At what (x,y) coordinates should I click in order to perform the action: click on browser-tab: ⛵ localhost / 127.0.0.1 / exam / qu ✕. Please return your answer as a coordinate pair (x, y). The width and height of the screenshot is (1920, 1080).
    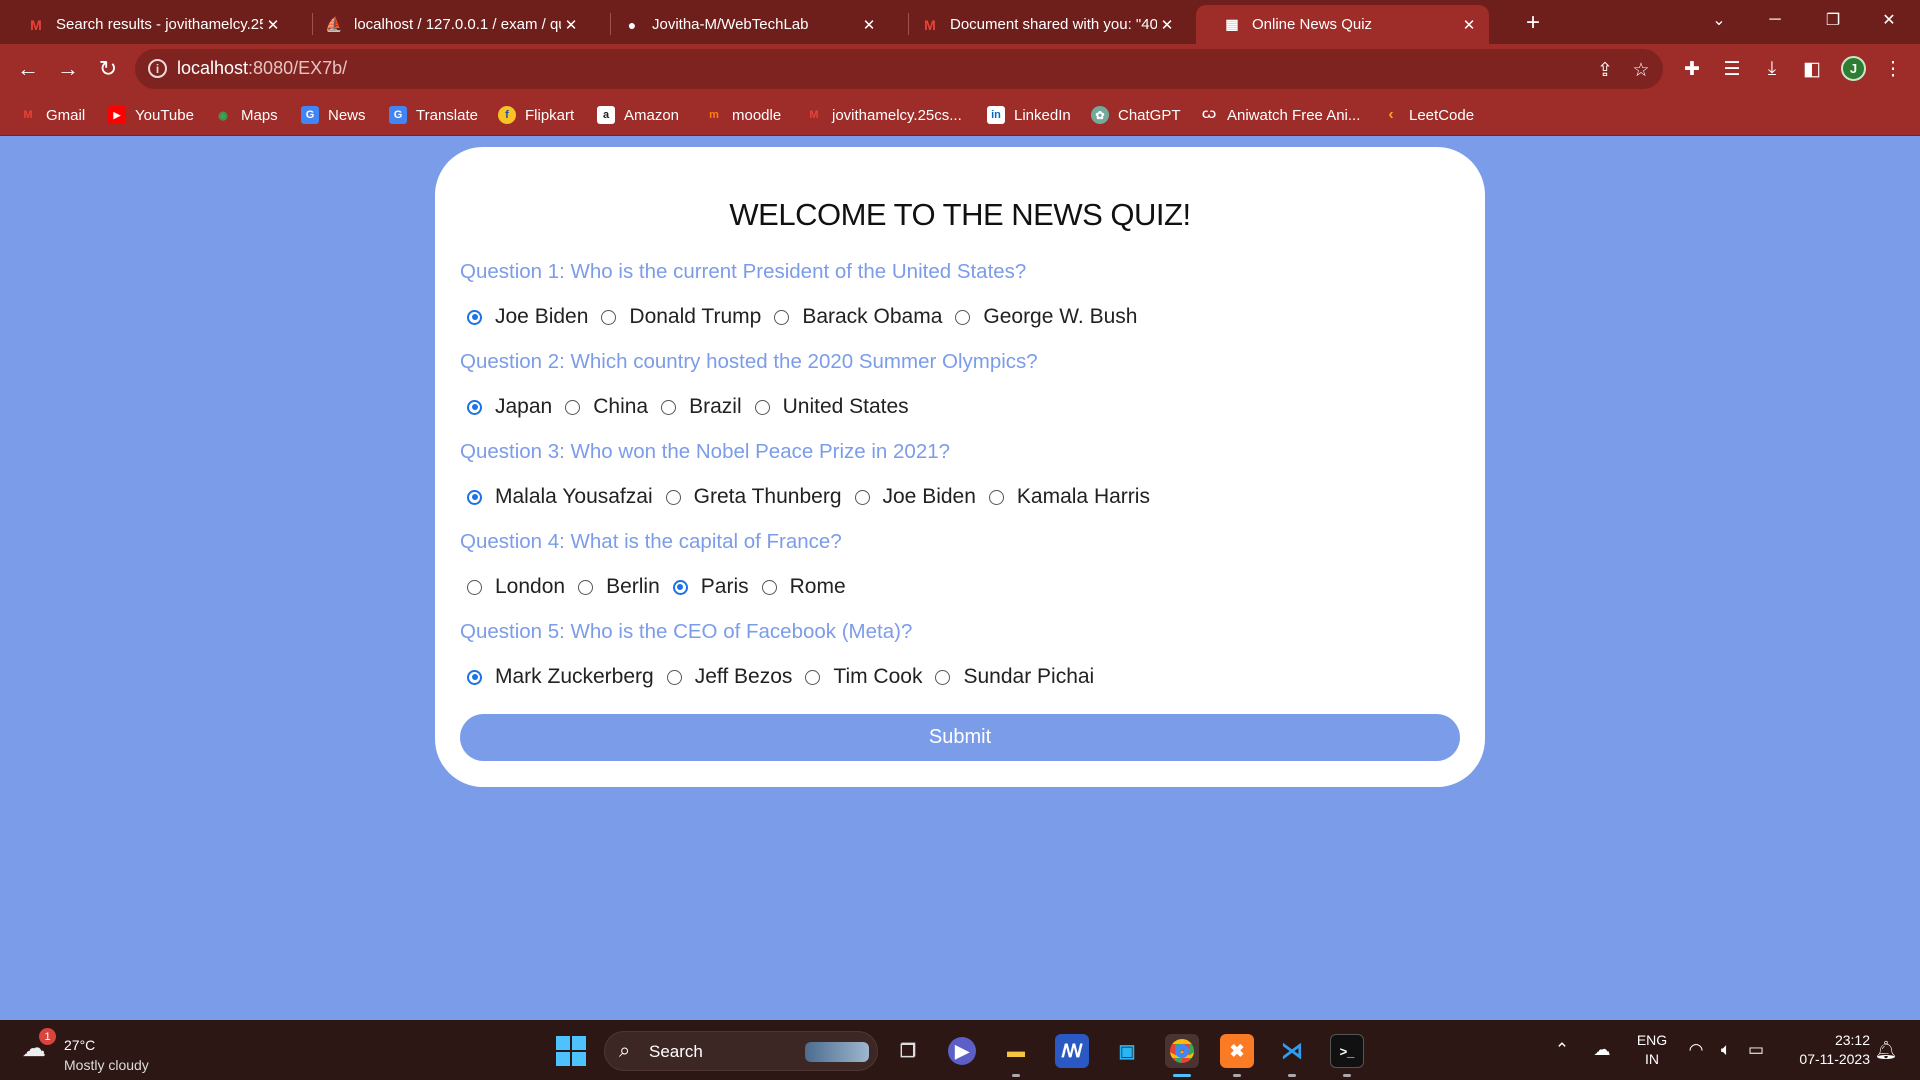
    Looking at the image, I should click on (444, 24).